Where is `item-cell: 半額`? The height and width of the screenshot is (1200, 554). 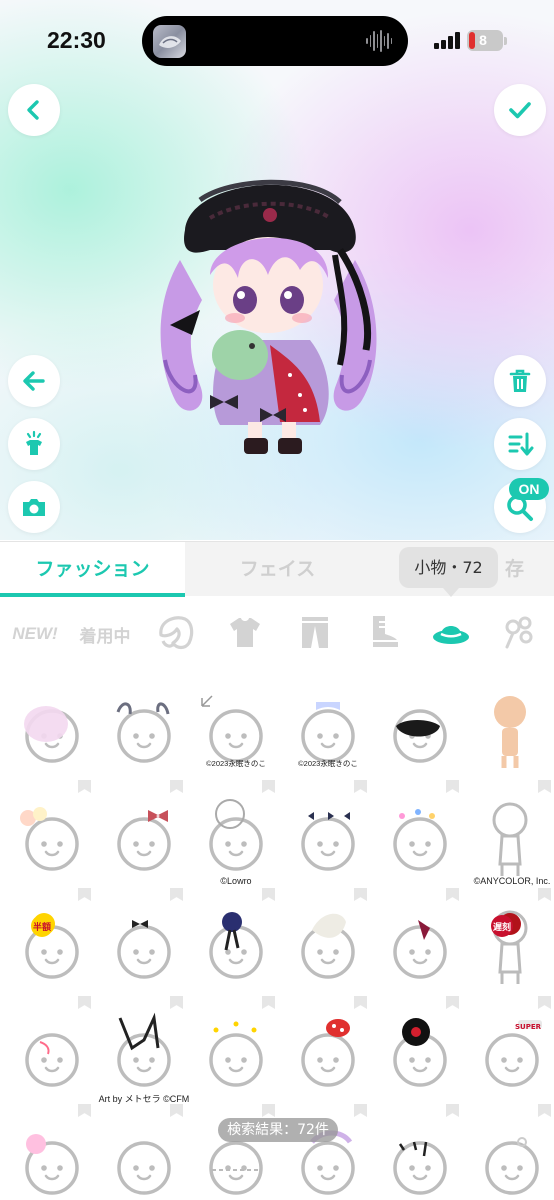
item-cell: 半額 is located at coordinates (52, 956).